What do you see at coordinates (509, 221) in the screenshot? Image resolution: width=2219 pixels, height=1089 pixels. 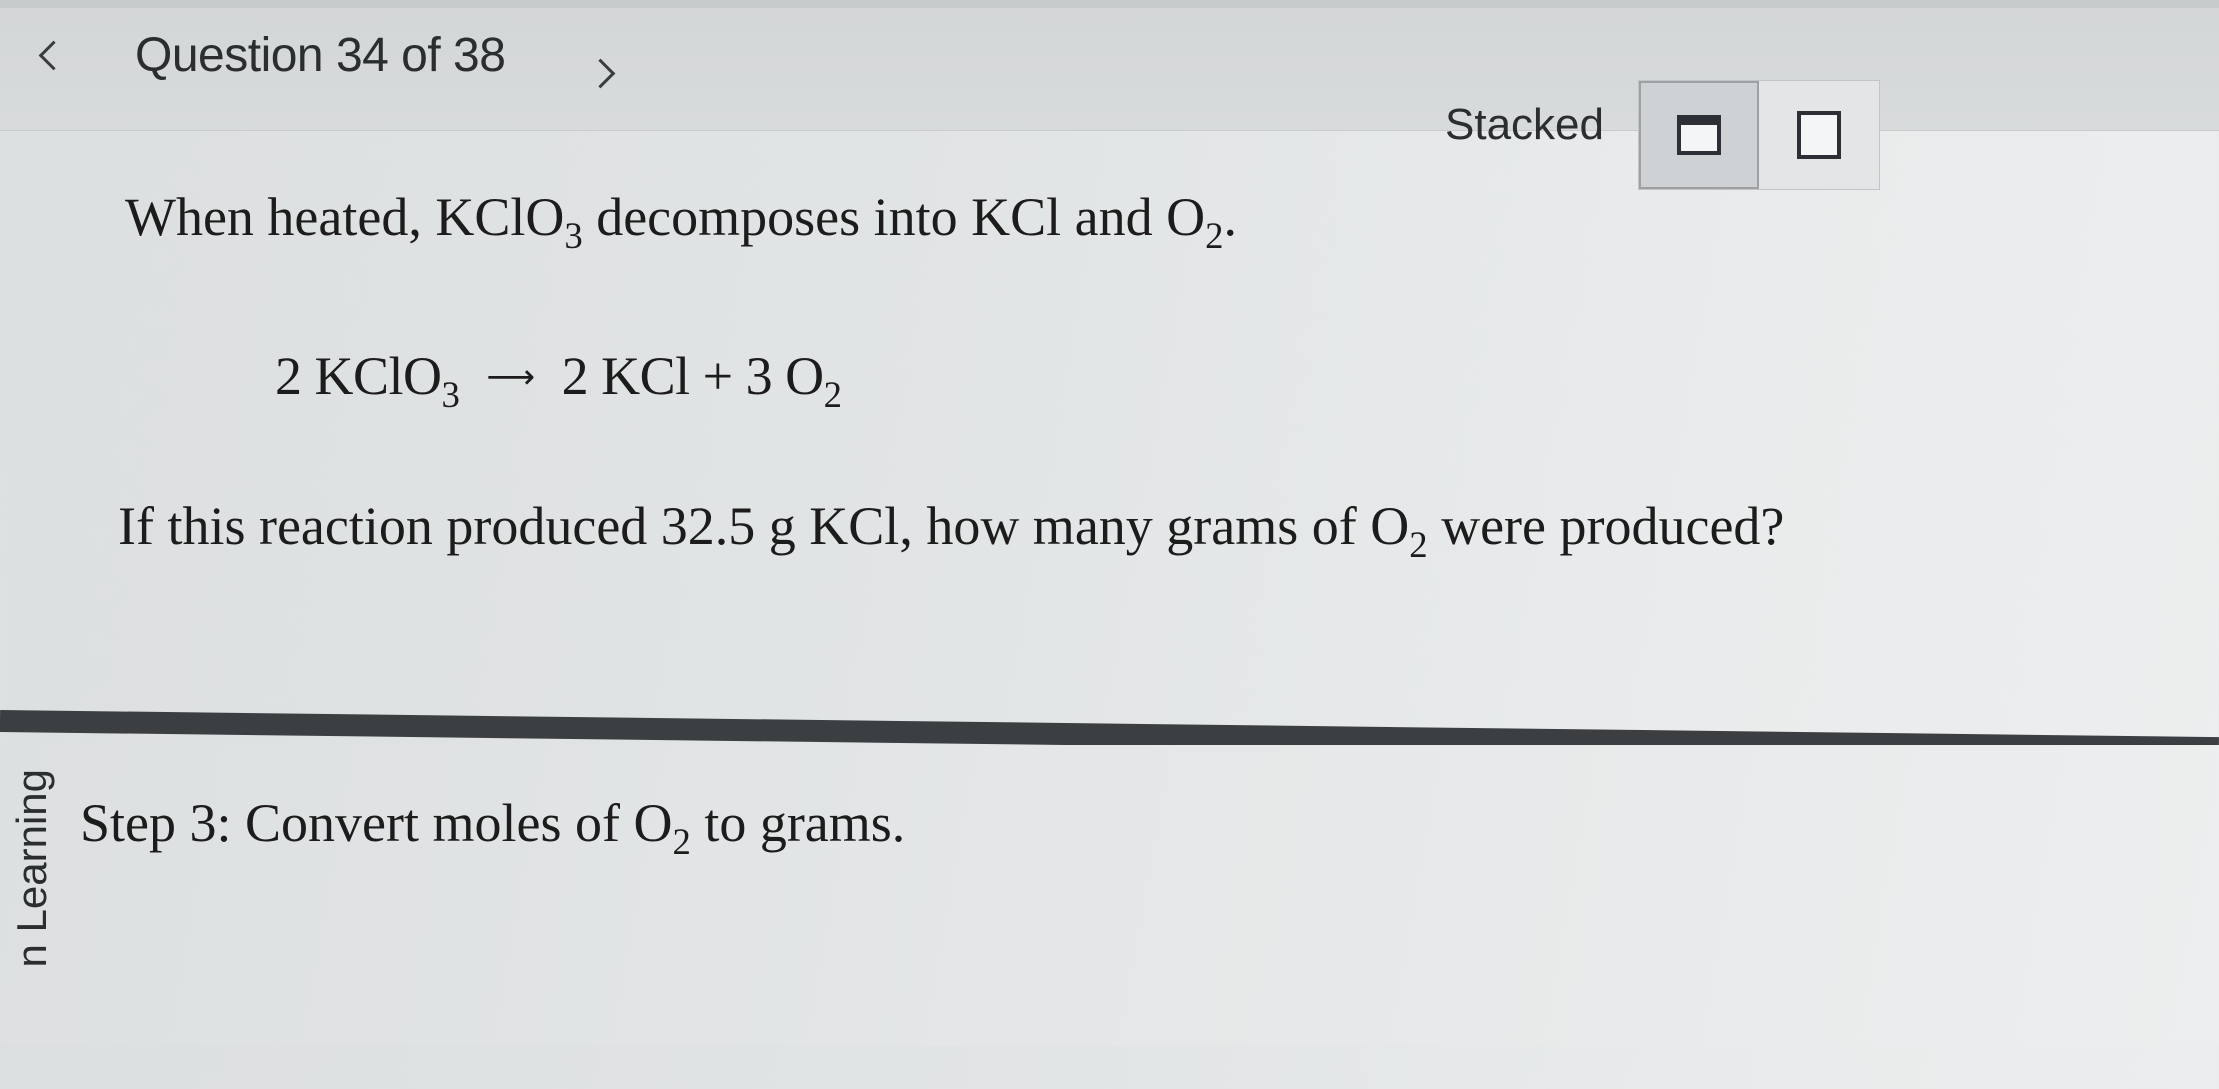 I see `reactant-formula: KClO3` at bounding box center [509, 221].